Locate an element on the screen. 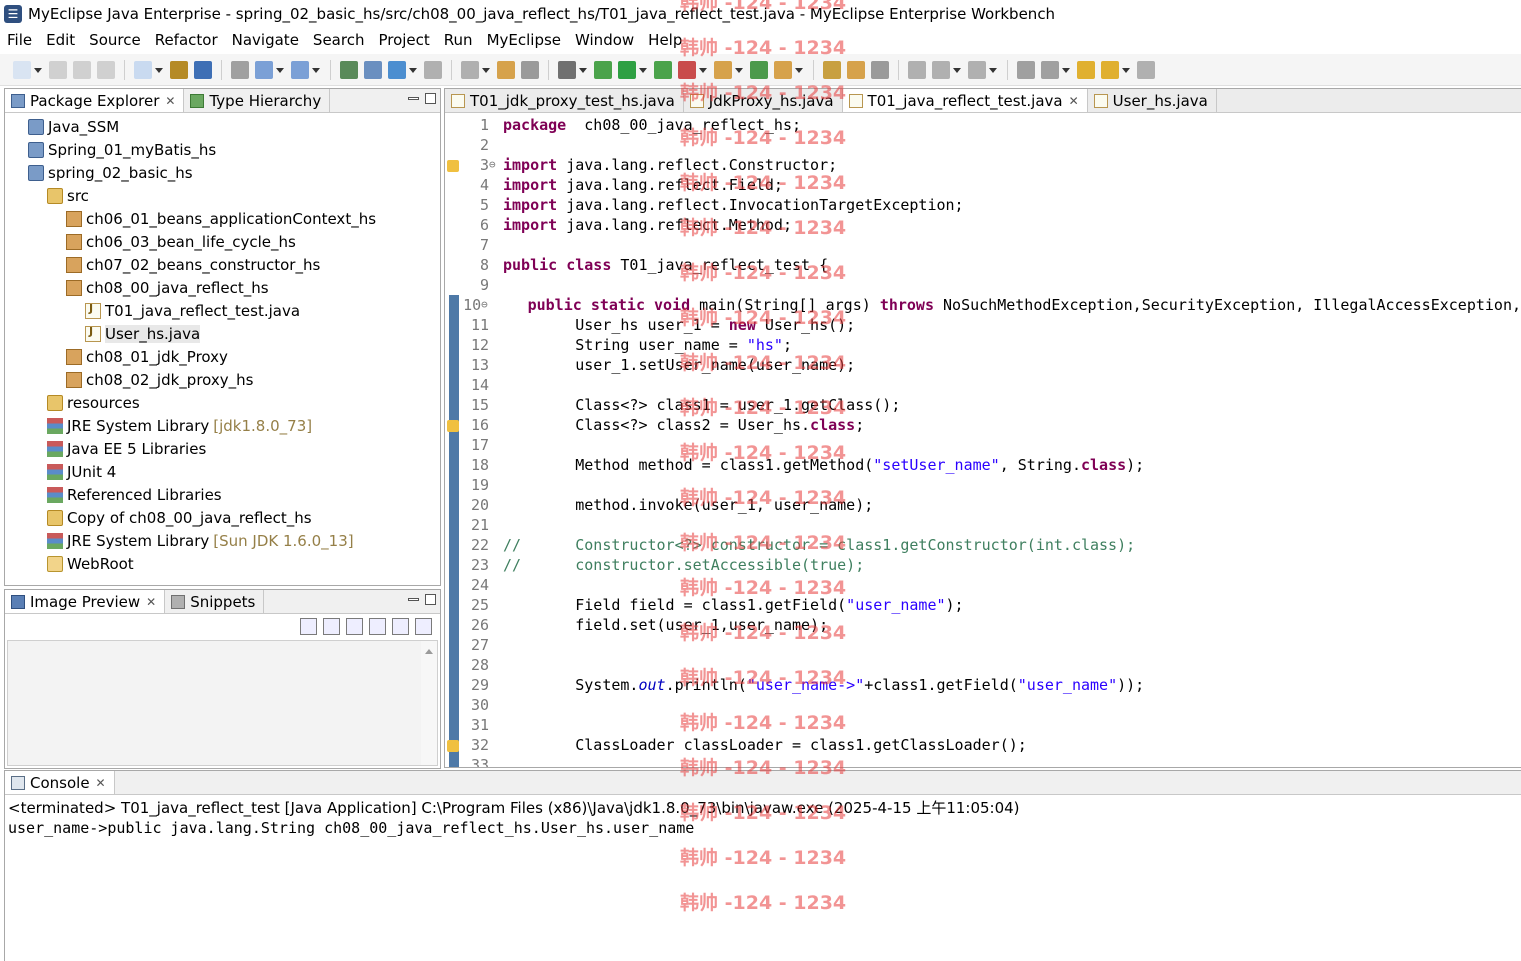 This screenshot has height=961, width=1521. menu-item-edit: Edit is located at coordinates (60, 40).